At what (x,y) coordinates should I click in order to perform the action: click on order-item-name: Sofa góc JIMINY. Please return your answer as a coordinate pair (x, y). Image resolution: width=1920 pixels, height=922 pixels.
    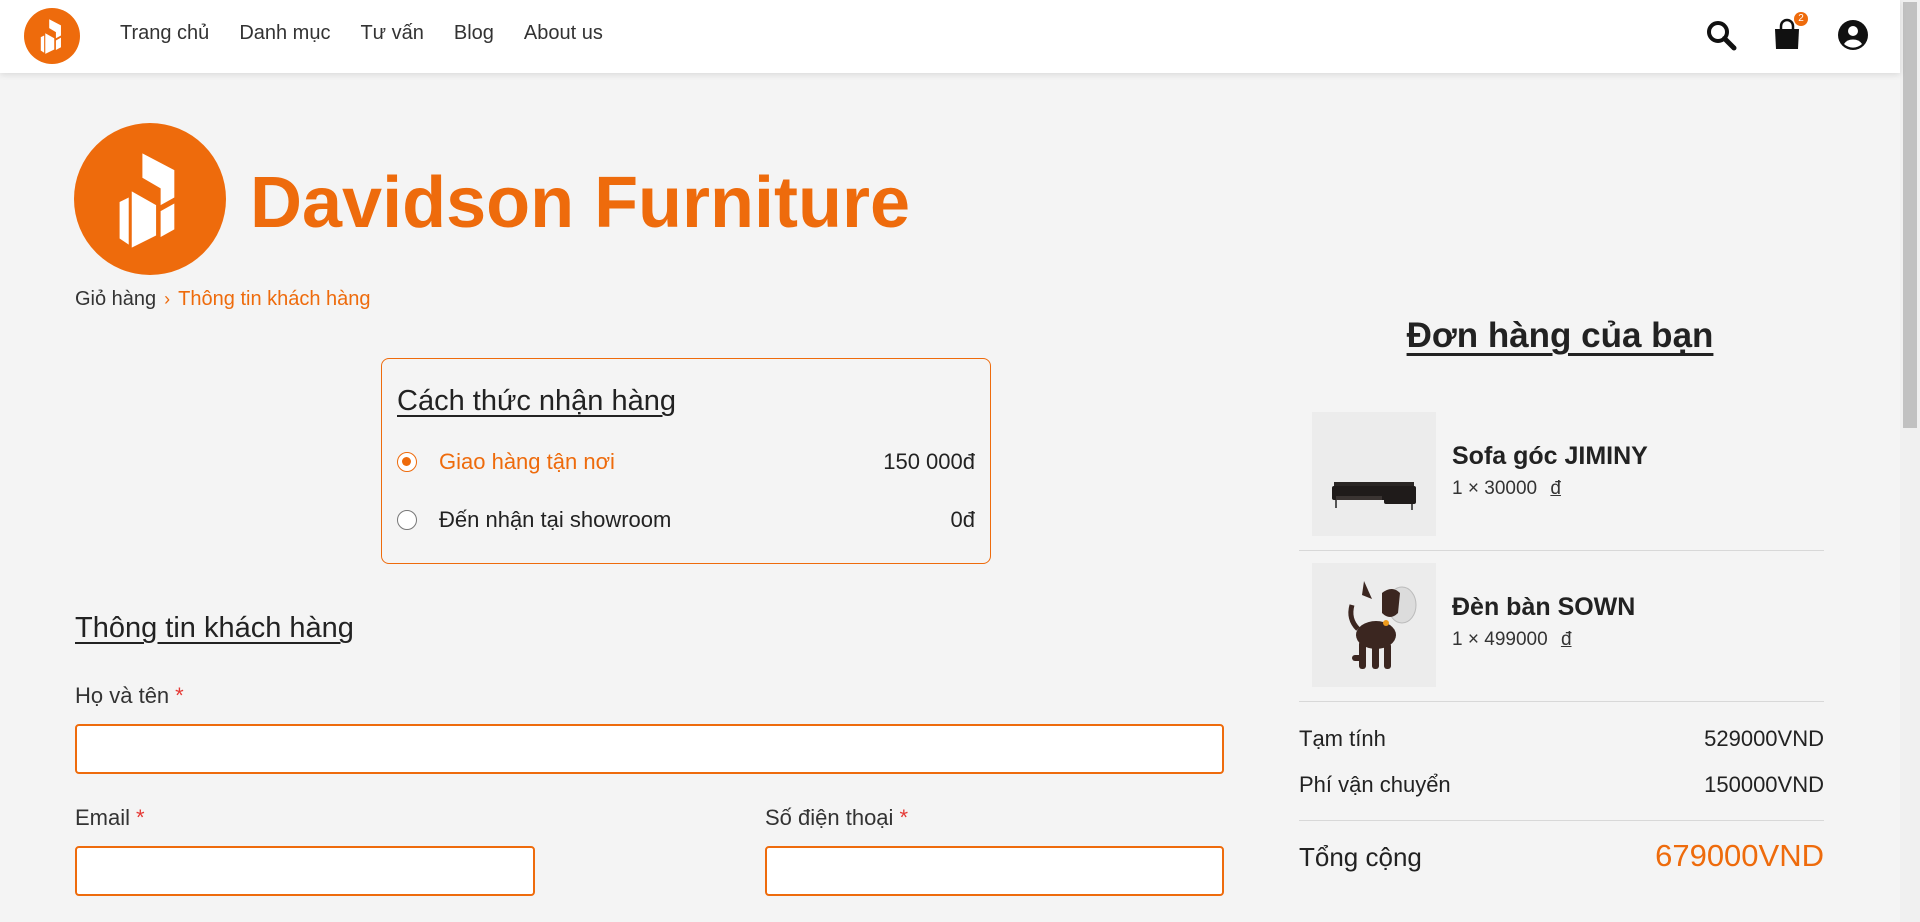
    Looking at the image, I should click on (1550, 456).